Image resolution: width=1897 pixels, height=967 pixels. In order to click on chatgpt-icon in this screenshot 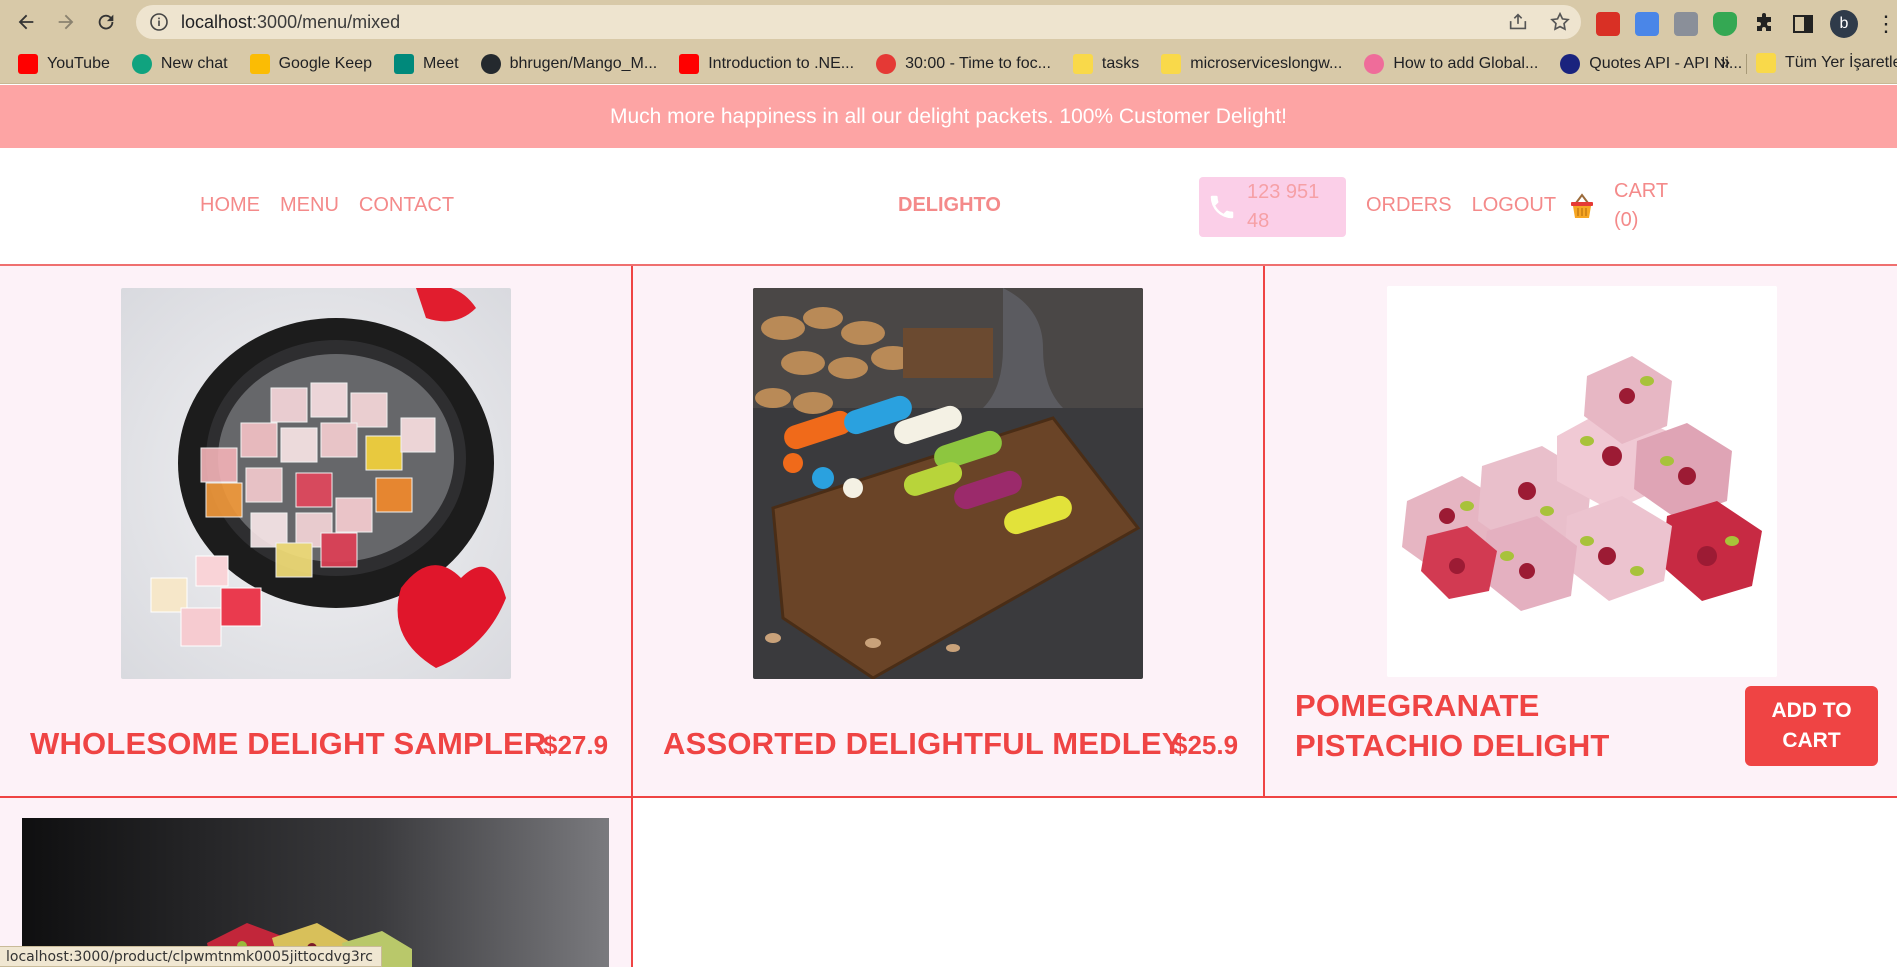, I will do `click(141, 63)`.